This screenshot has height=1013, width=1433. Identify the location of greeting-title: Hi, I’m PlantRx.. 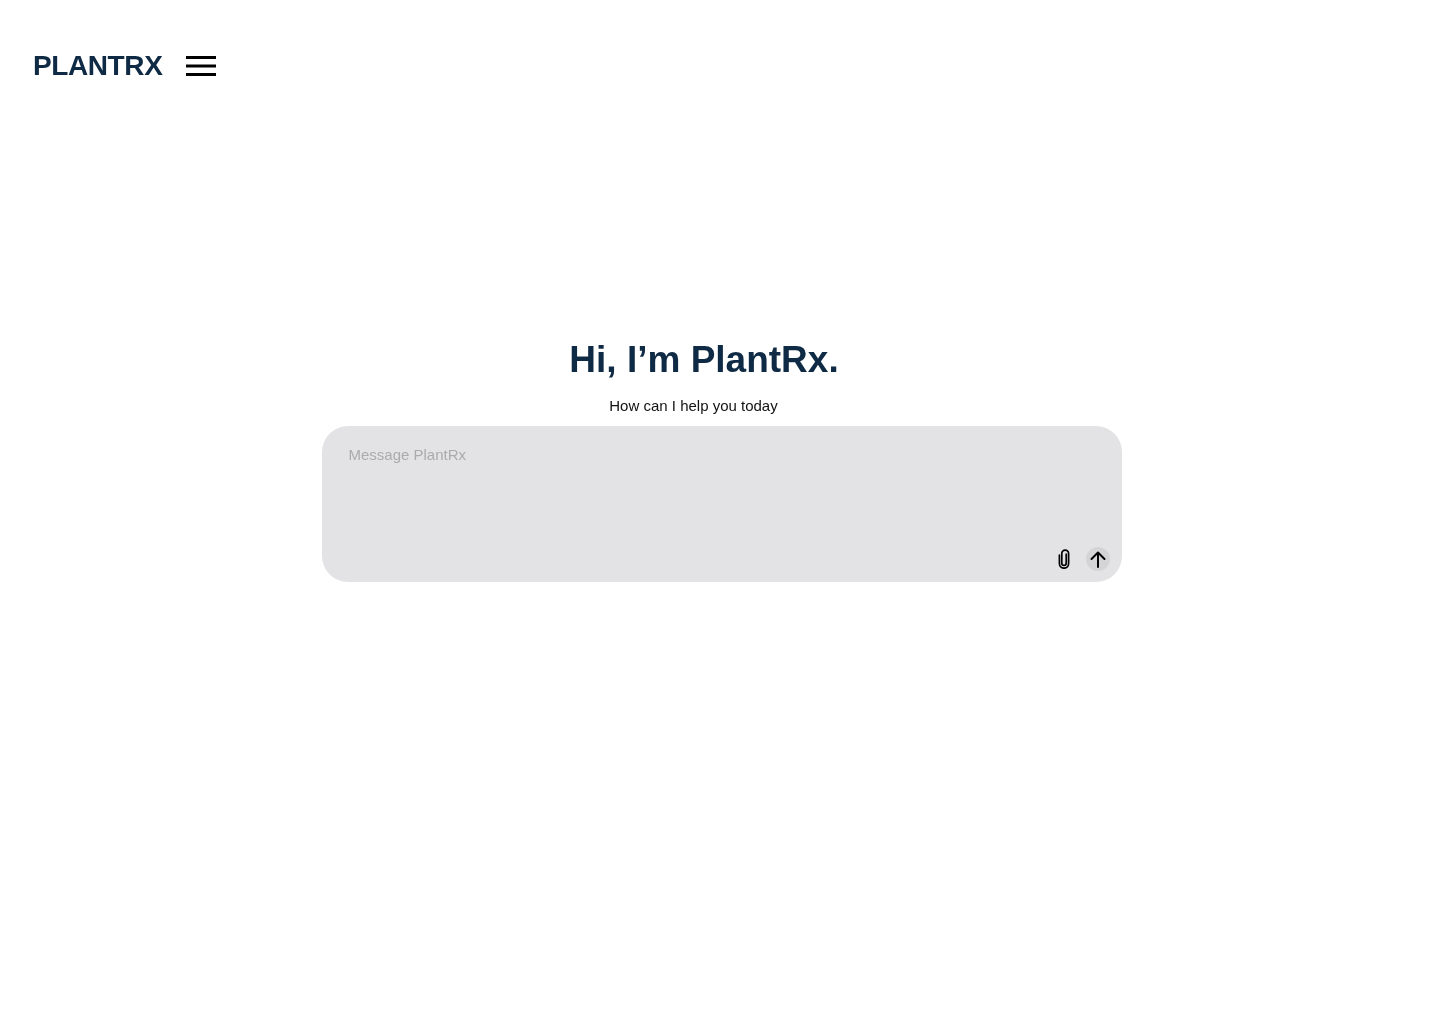
(704, 360).